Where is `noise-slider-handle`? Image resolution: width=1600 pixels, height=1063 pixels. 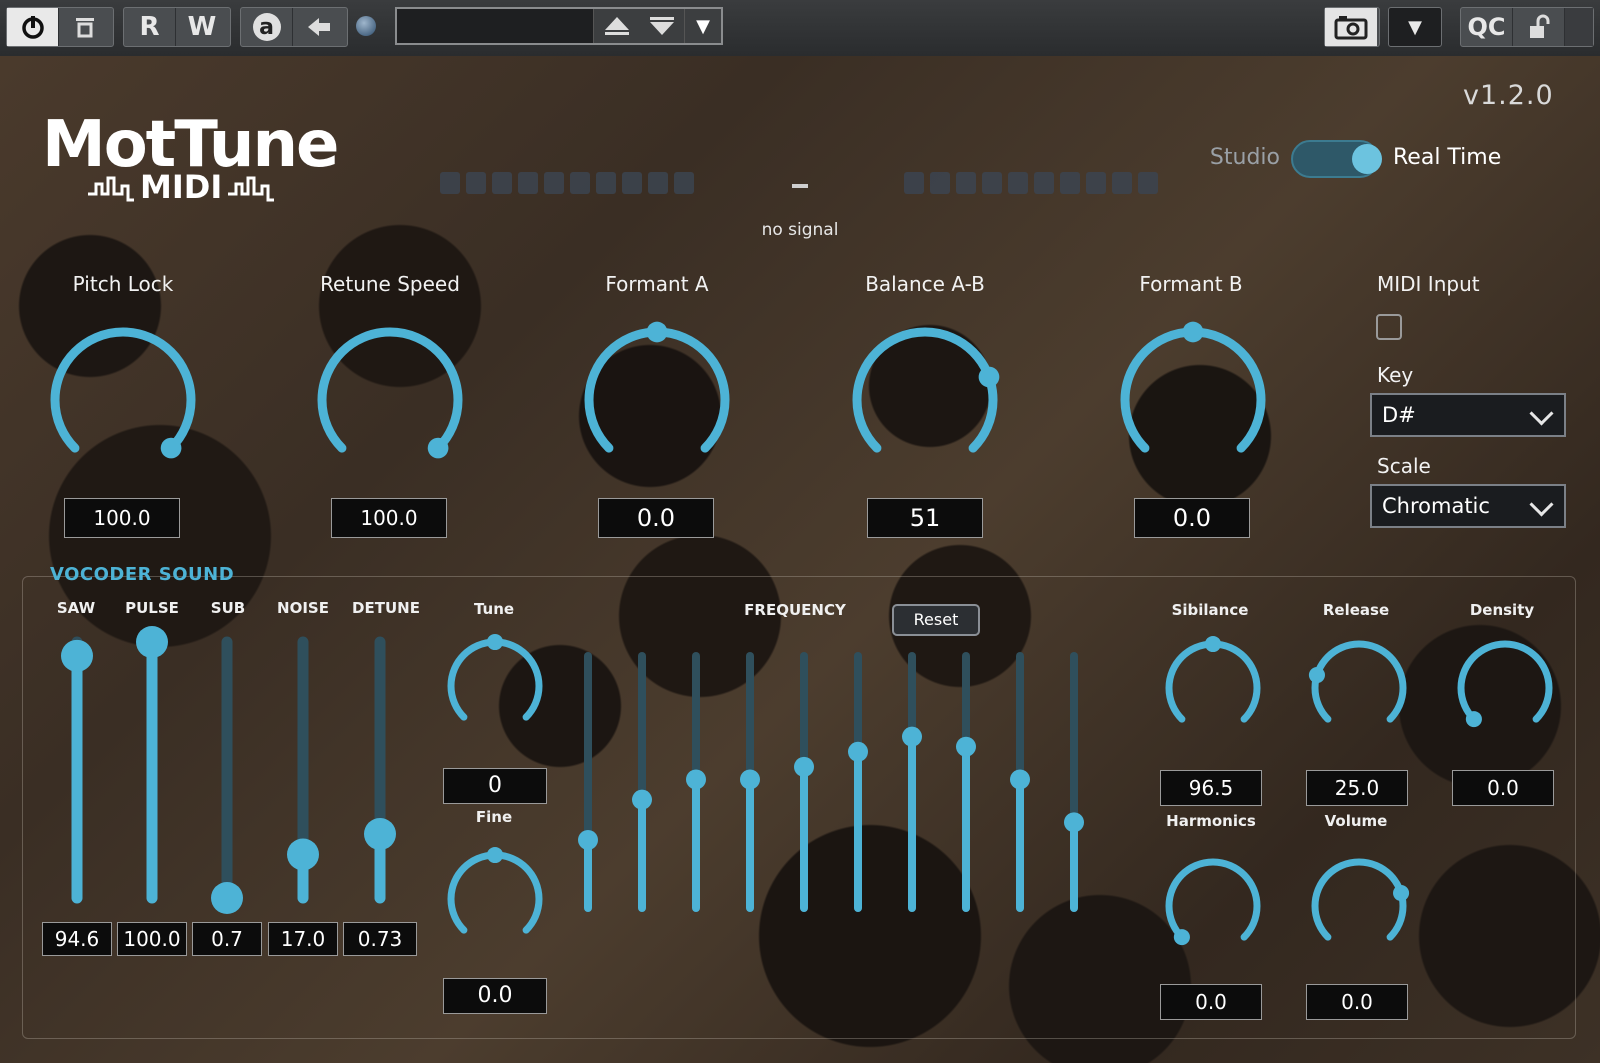
noise-slider-handle is located at coordinates (303, 854).